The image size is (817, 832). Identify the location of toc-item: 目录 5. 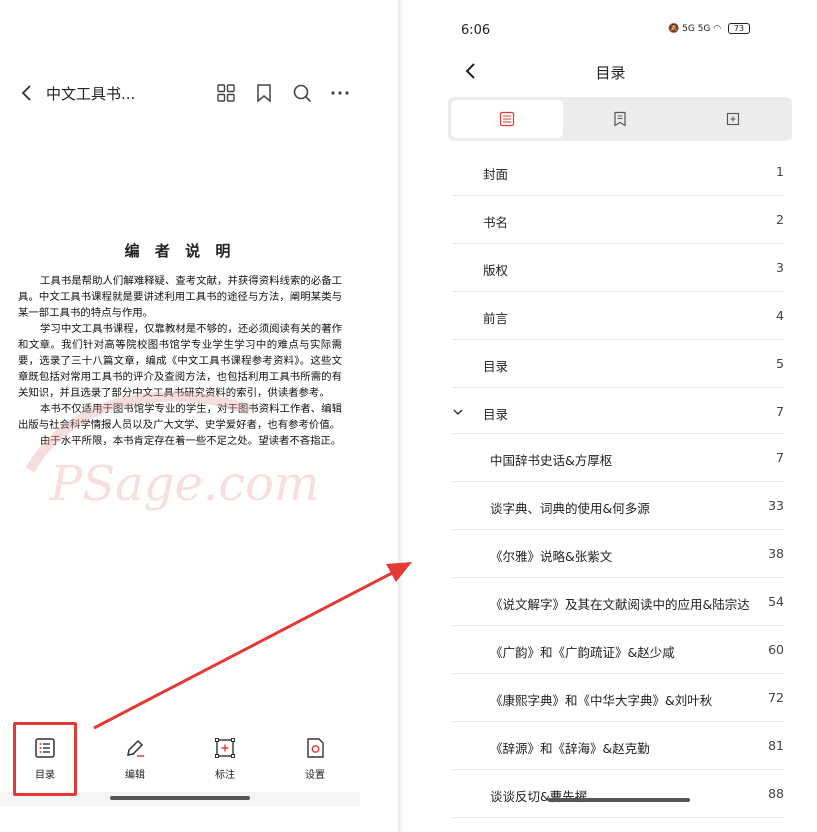
(618, 364).